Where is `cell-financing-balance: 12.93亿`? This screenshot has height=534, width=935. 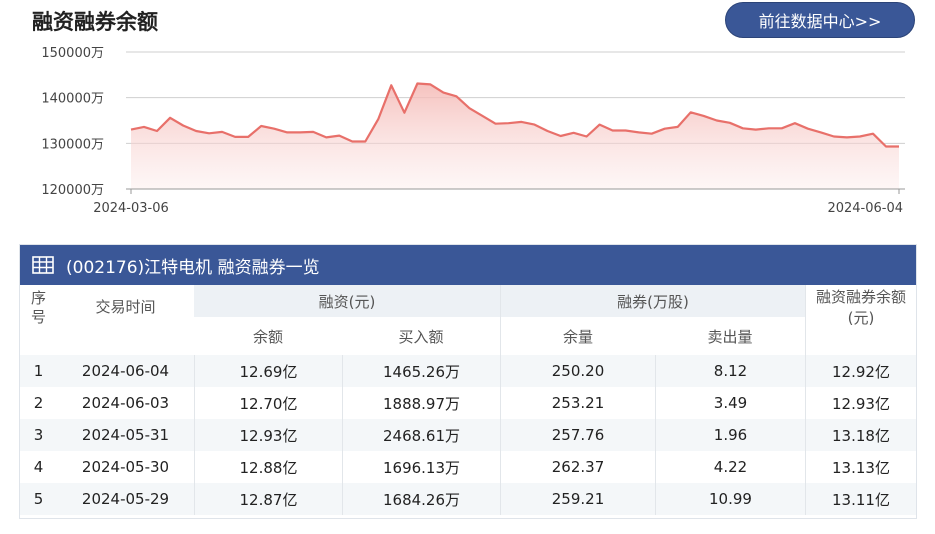
cell-financing-balance: 12.93亿 is located at coordinates (268, 435).